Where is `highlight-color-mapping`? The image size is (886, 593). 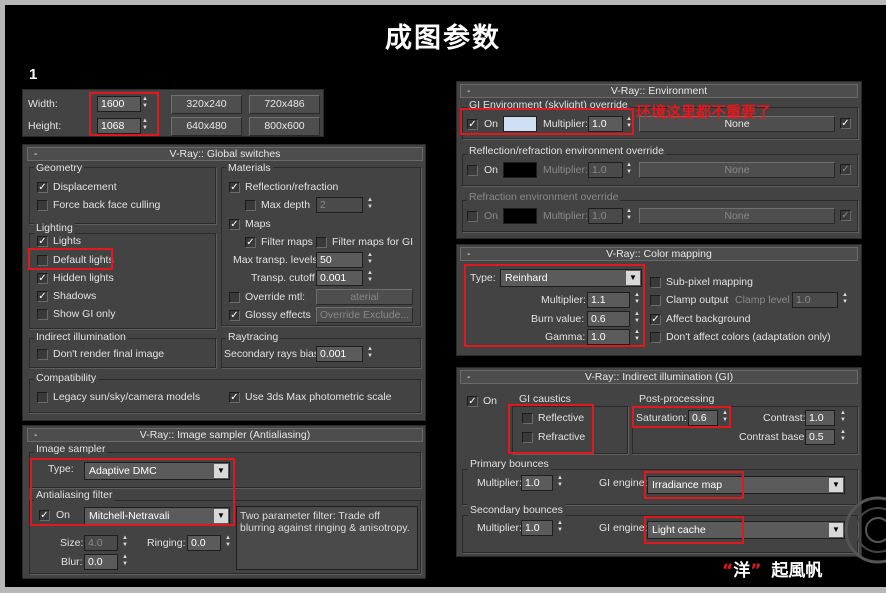
highlight-color-mapping is located at coordinates (554, 305).